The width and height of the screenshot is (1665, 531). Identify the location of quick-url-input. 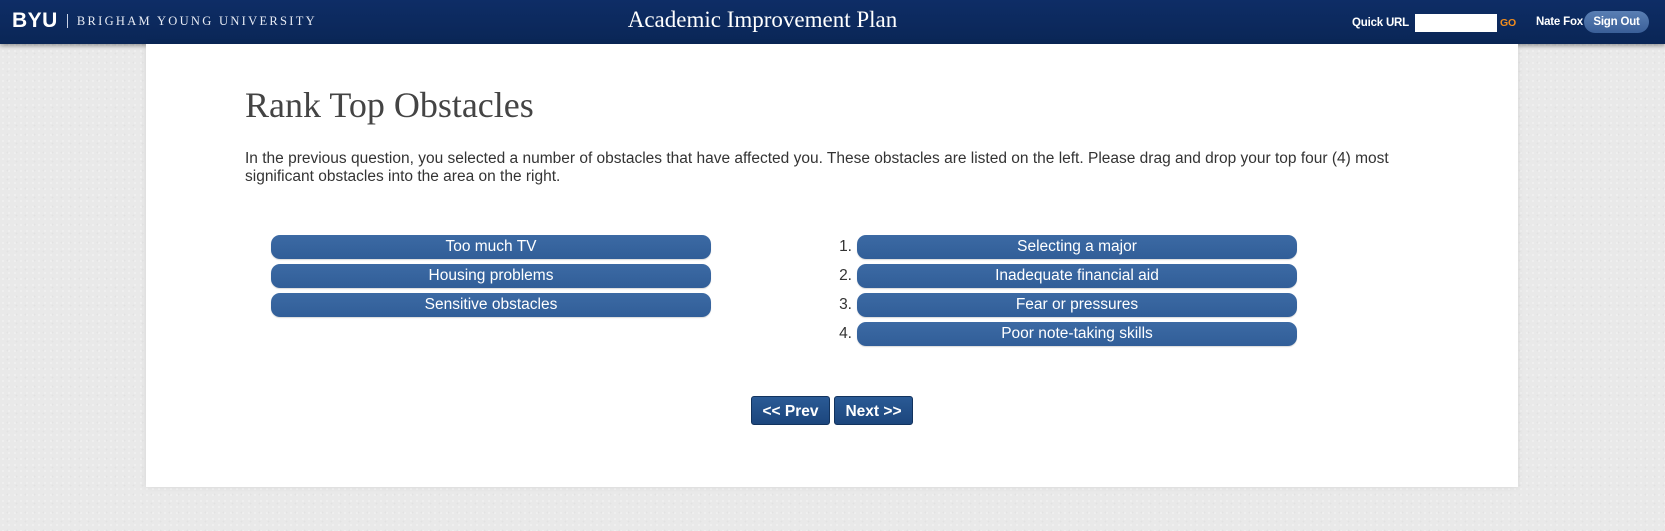
(1456, 23).